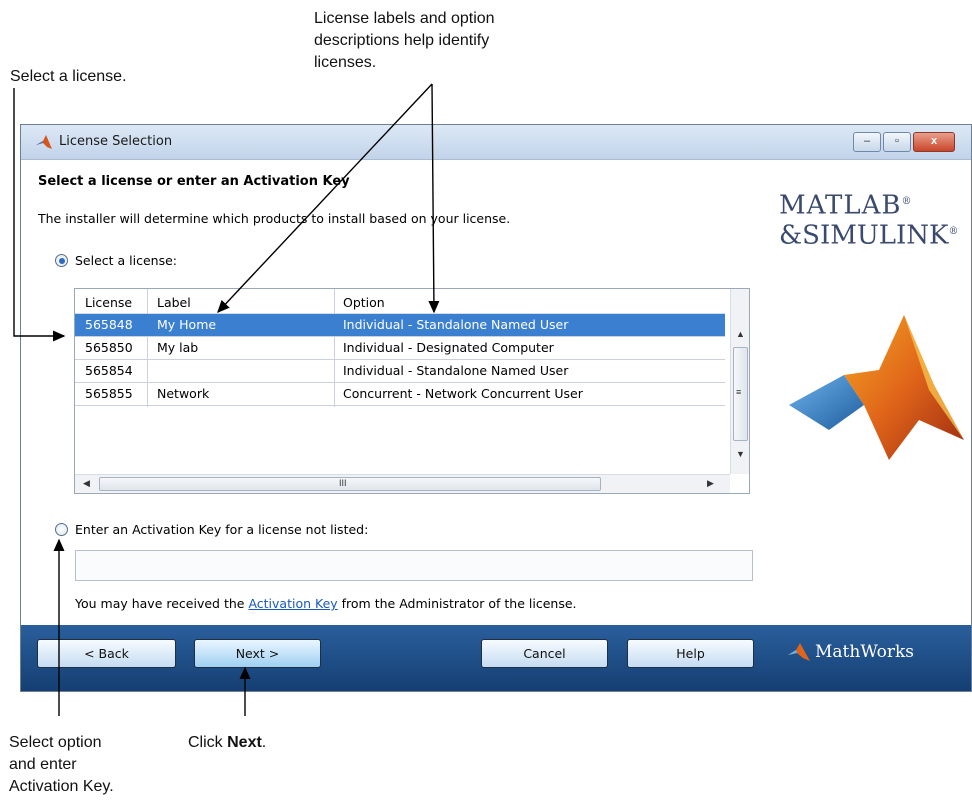 The height and width of the screenshot is (804, 972). What do you see at coordinates (106, 653) in the screenshot?
I see `back-button: < Back` at bounding box center [106, 653].